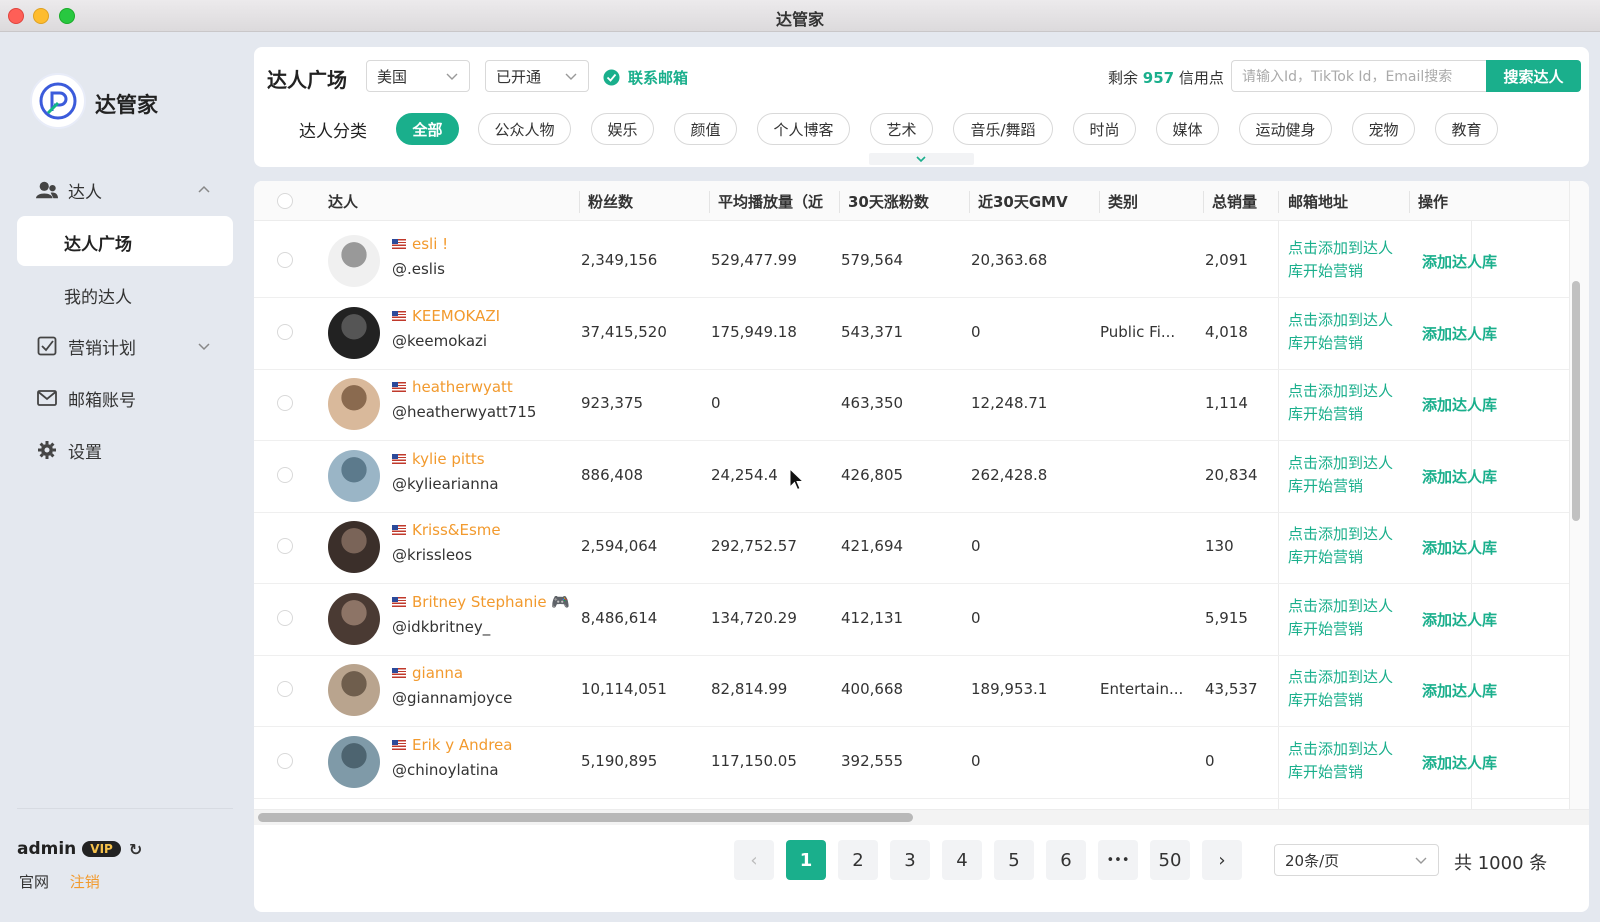 This screenshot has height=922, width=1600. I want to click on influencer-nickname: heatherwyatt, so click(452, 387).